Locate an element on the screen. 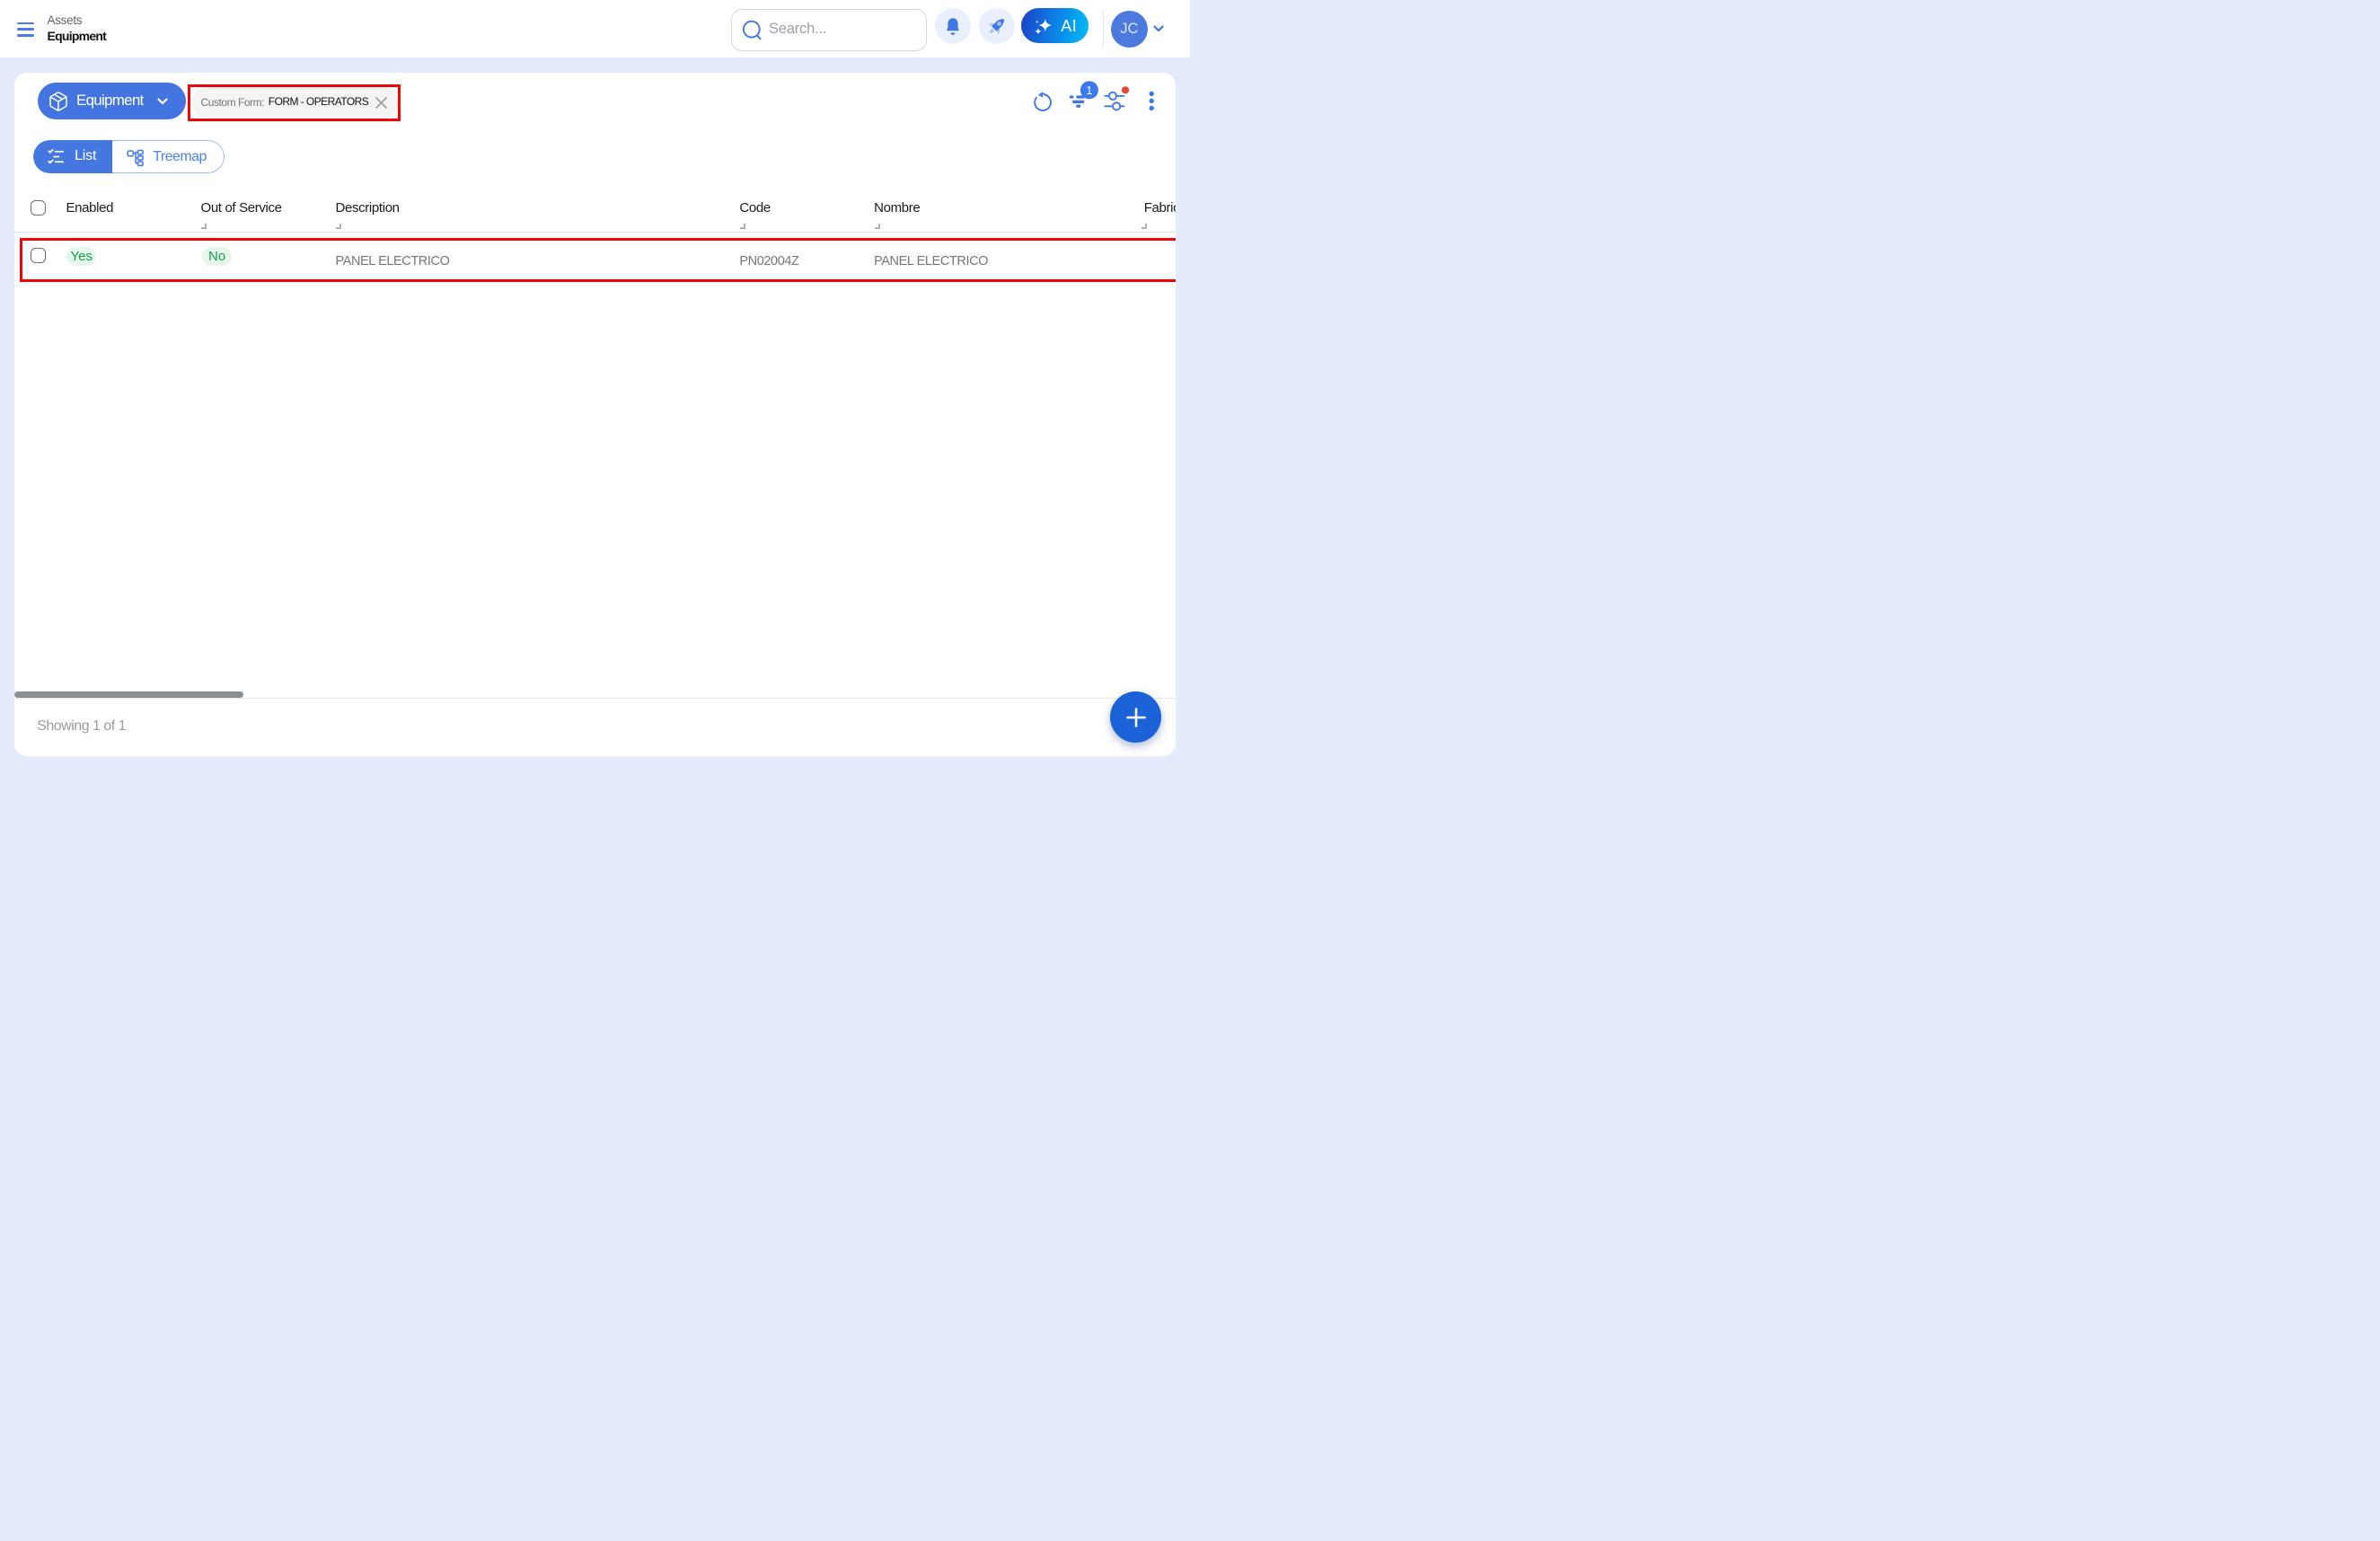  svg-text: 1 is located at coordinates (1089, 90).